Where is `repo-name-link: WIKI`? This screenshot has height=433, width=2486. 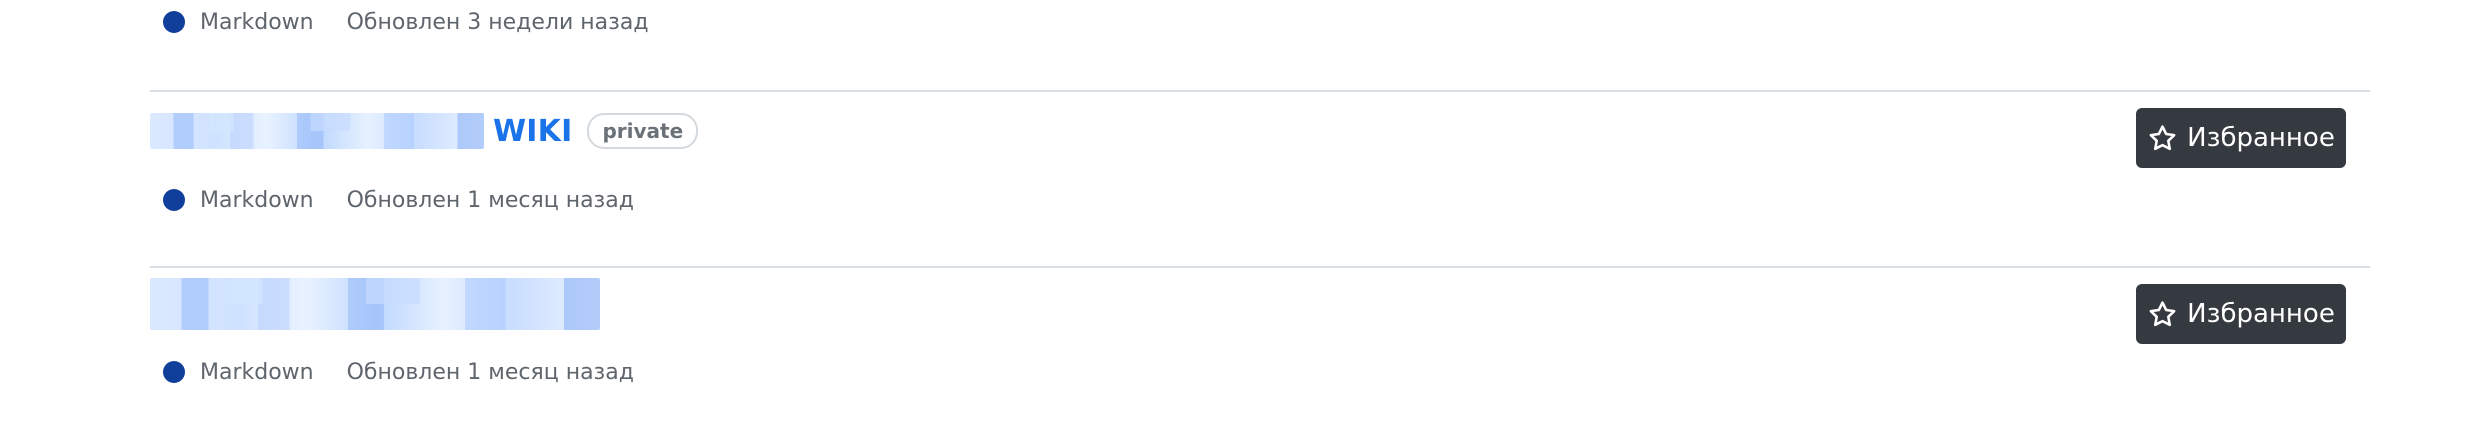 repo-name-link: WIKI is located at coordinates (532, 131).